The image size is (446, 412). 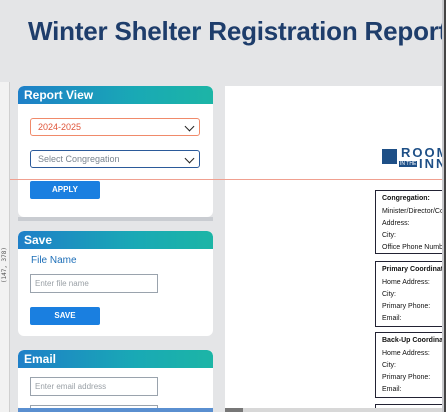 I want to click on year-select-value: 2024-2025, so click(x=60, y=127).